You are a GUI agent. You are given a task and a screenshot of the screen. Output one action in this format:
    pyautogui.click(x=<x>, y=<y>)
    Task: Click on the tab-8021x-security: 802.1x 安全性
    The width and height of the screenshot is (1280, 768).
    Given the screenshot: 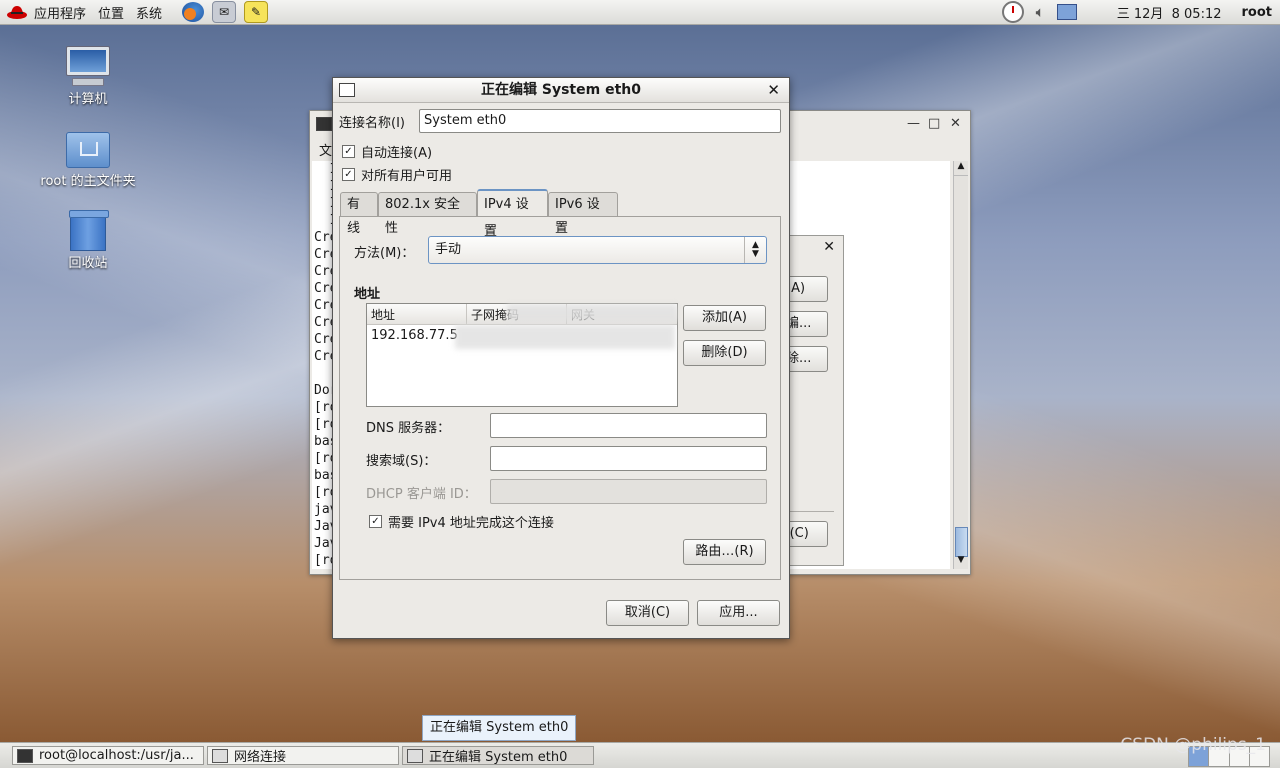 What is the action you would take?
    pyautogui.click(x=427, y=204)
    